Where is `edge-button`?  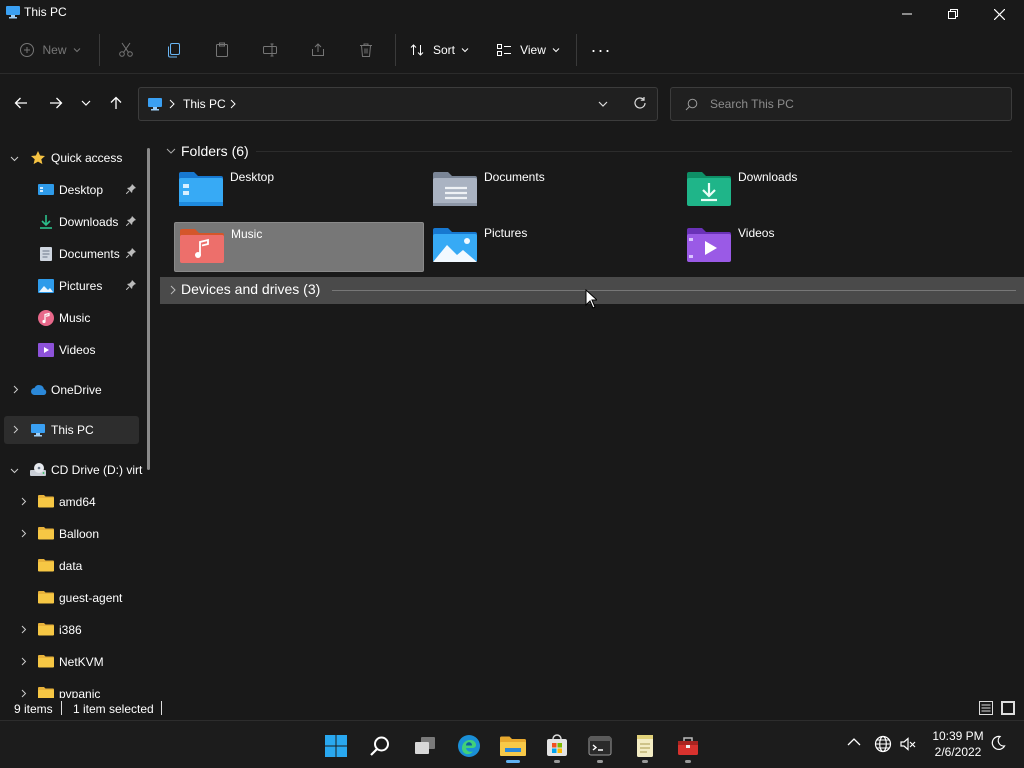
edge-button is located at coordinates (469, 746).